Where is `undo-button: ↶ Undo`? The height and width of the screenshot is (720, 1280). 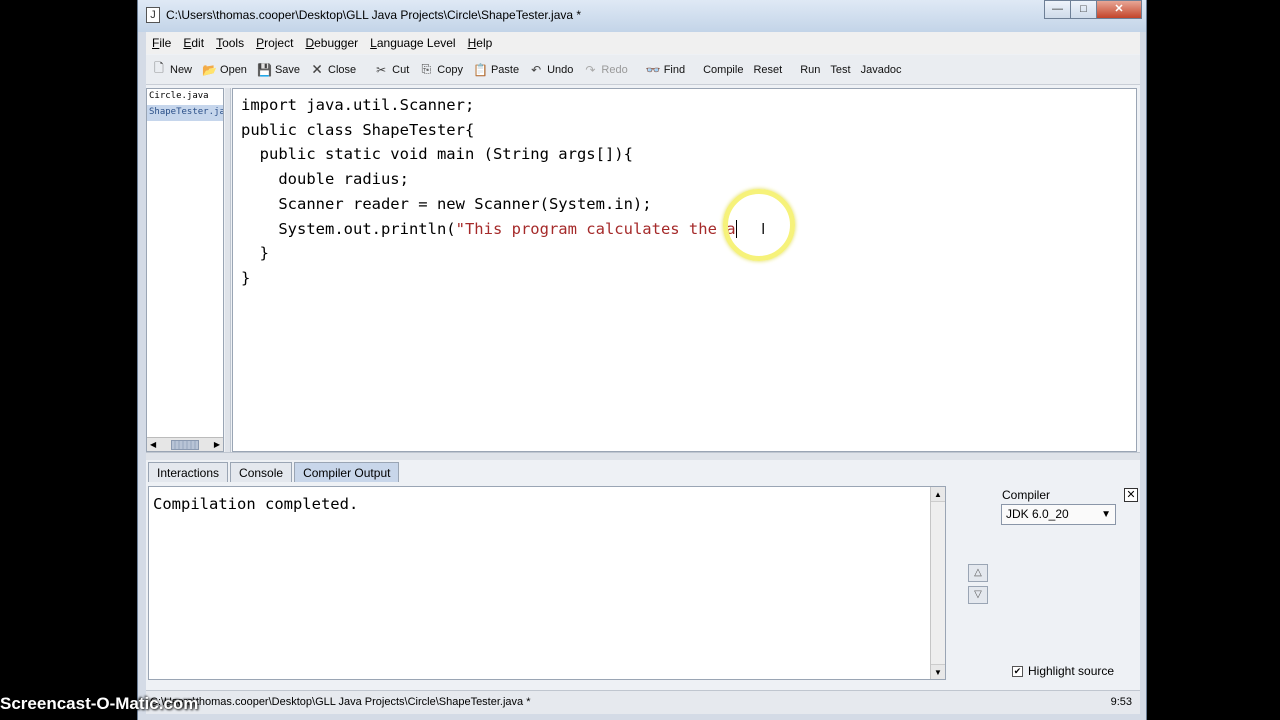 undo-button: ↶ Undo is located at coordinates (551, 70).